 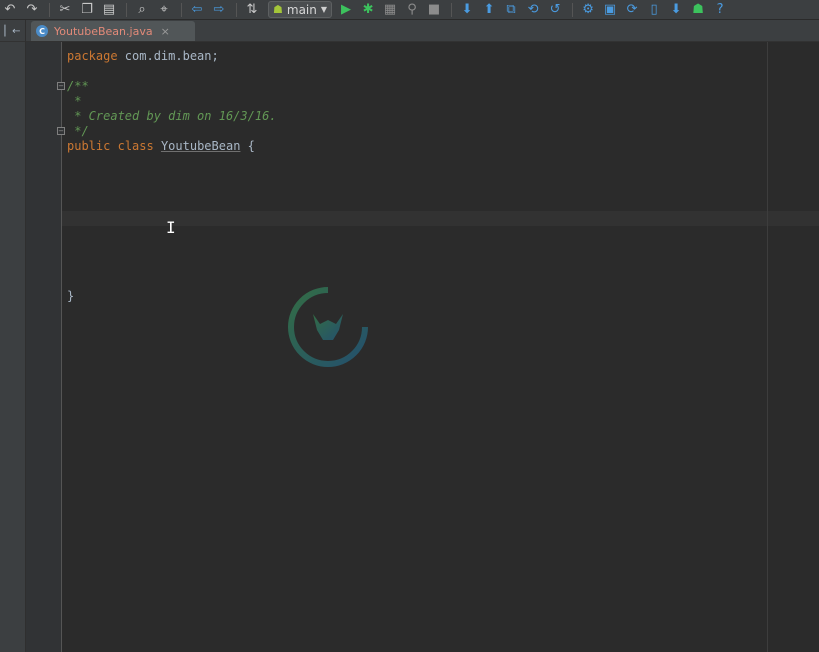 I want to click on run-config-label: main, so click(x=301, y=9).